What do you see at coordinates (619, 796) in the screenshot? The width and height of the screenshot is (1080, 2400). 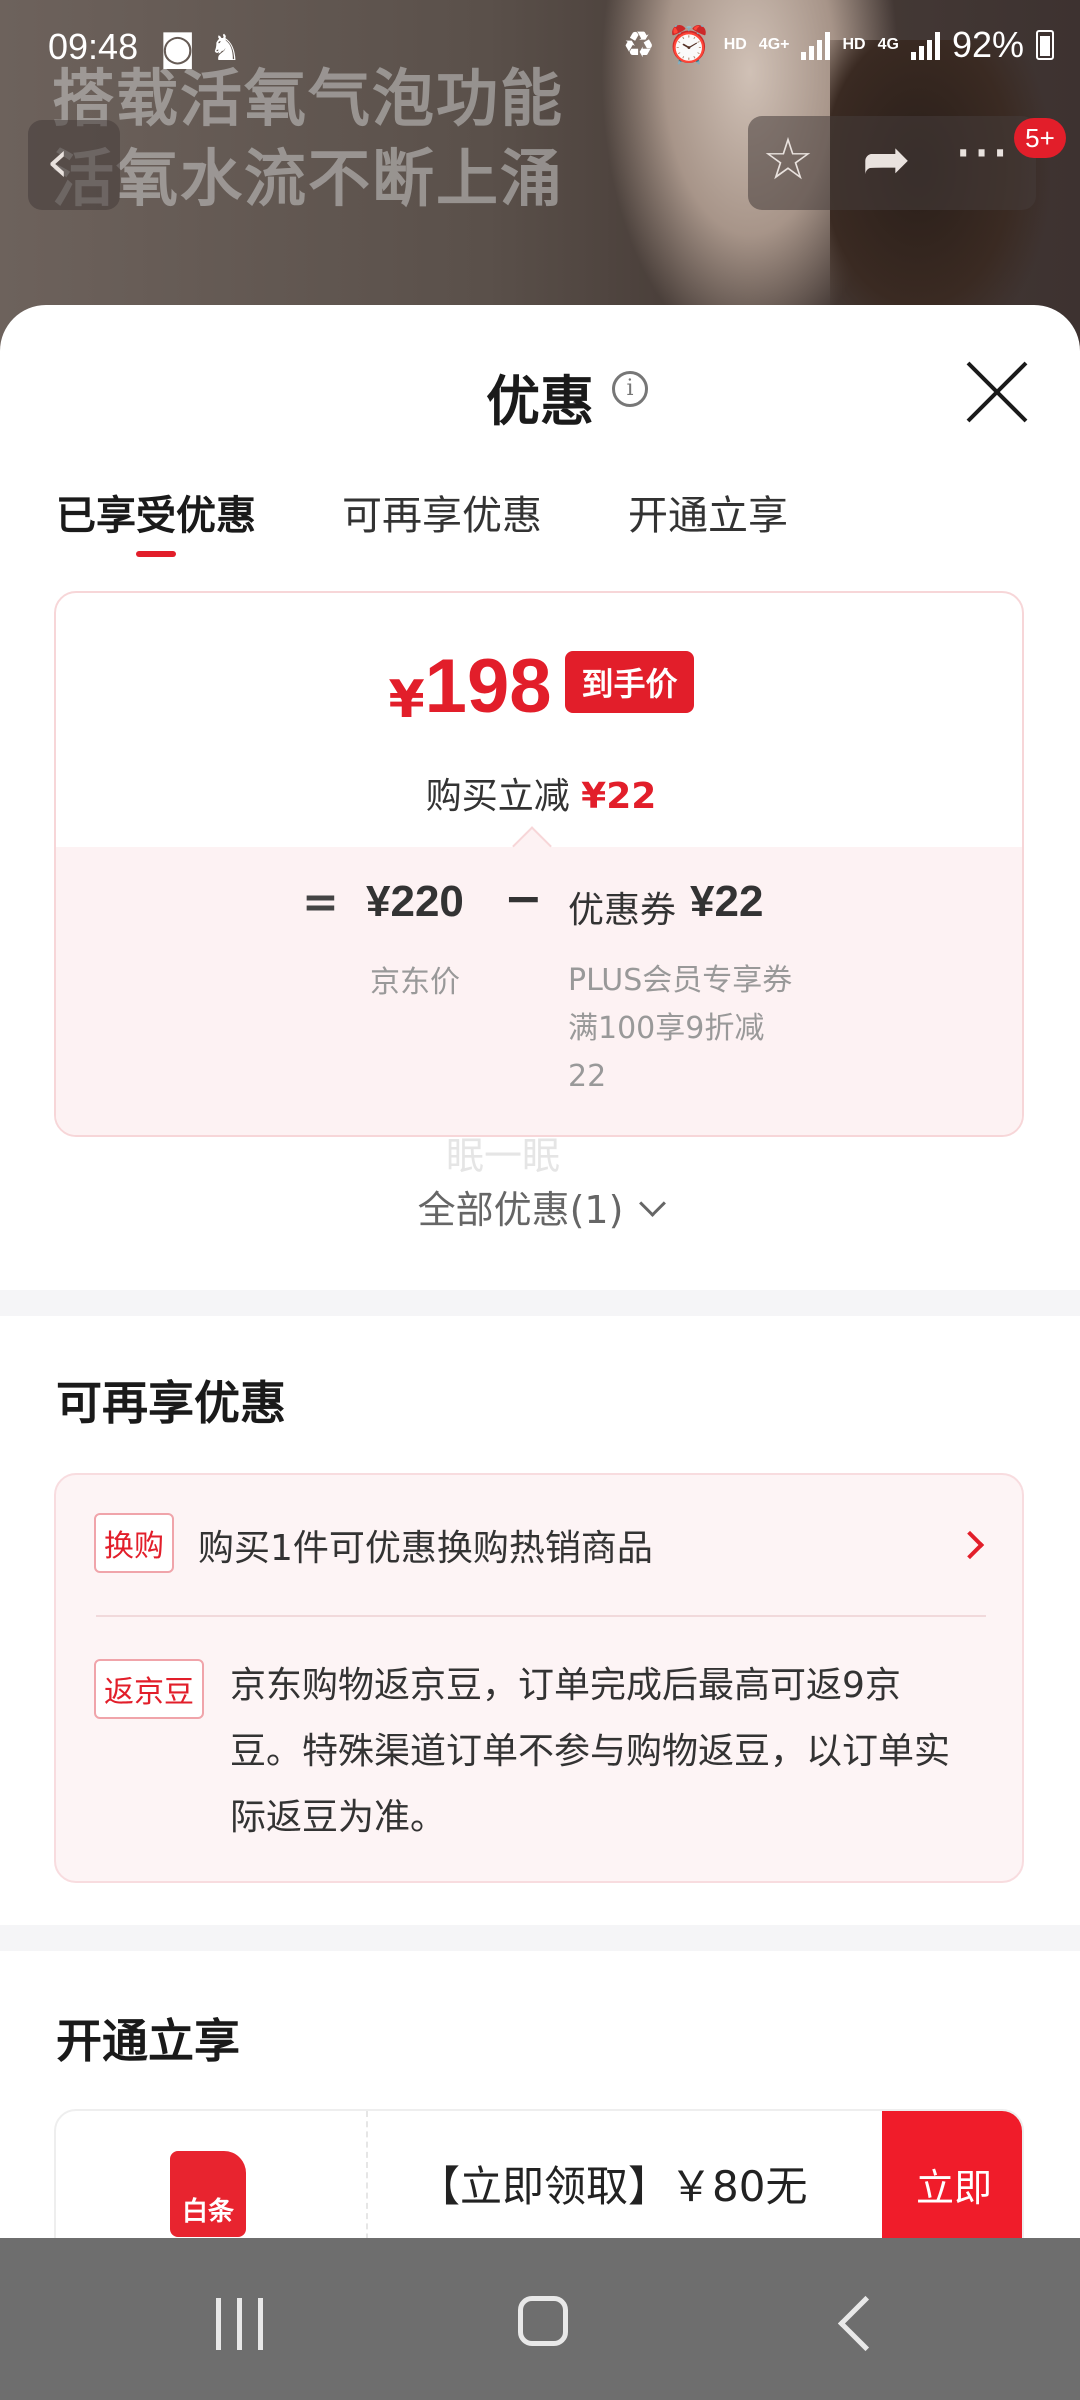 I see `reduction-value: ¥22` at bounding box center [619, 796].